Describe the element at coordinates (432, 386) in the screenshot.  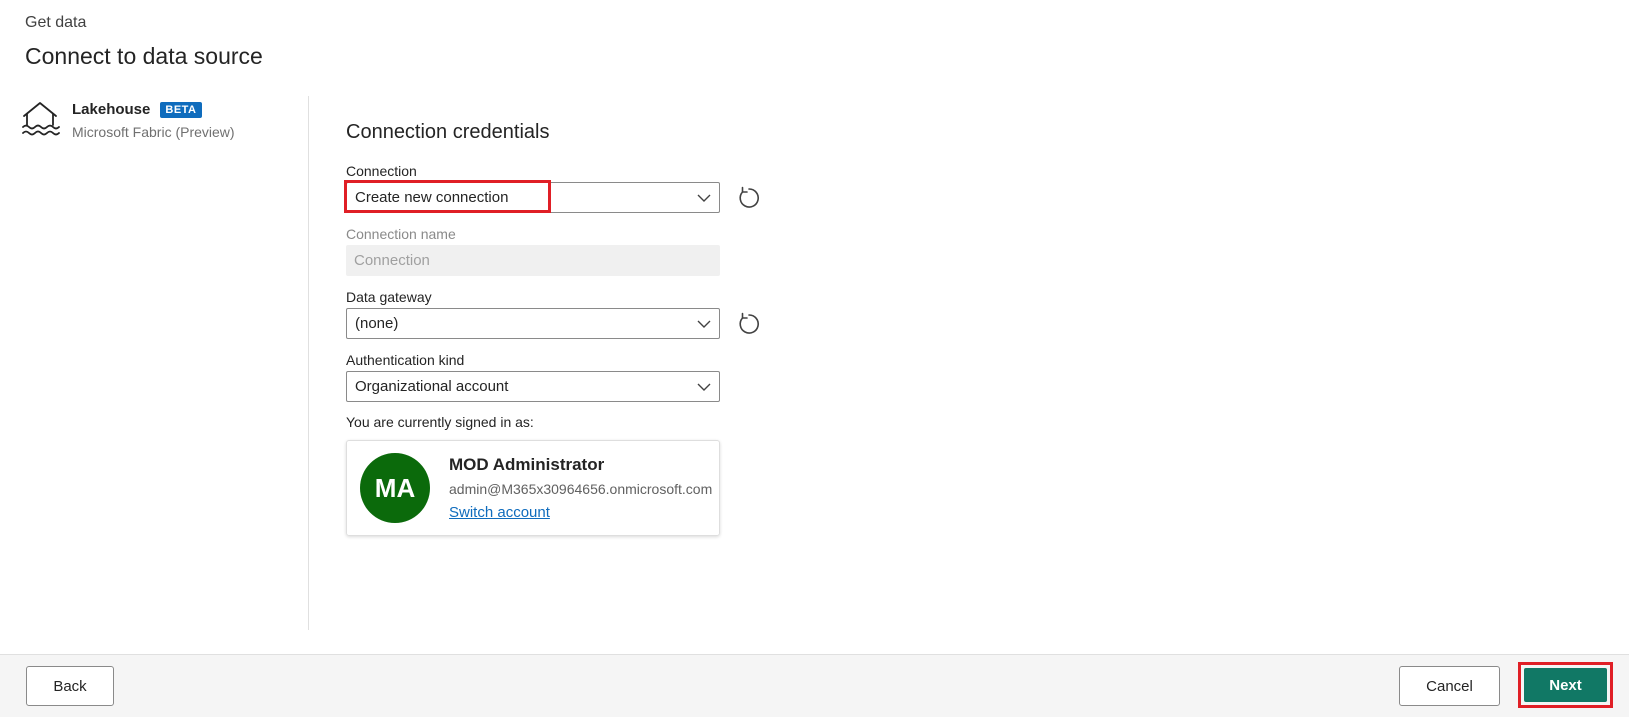
I see `auth-kind-value: Organizational account` at that location.